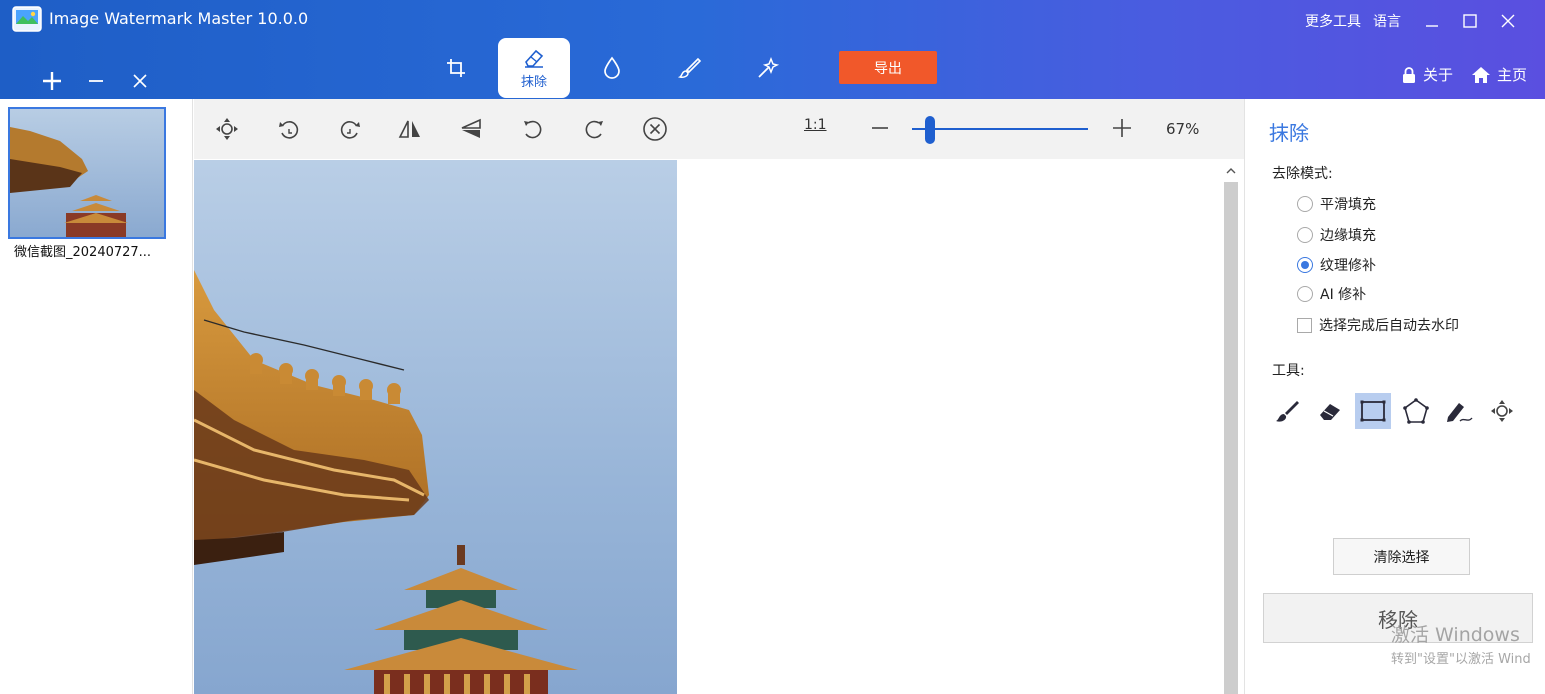  I want to click on checkbox-icon, so click(1304, 325).